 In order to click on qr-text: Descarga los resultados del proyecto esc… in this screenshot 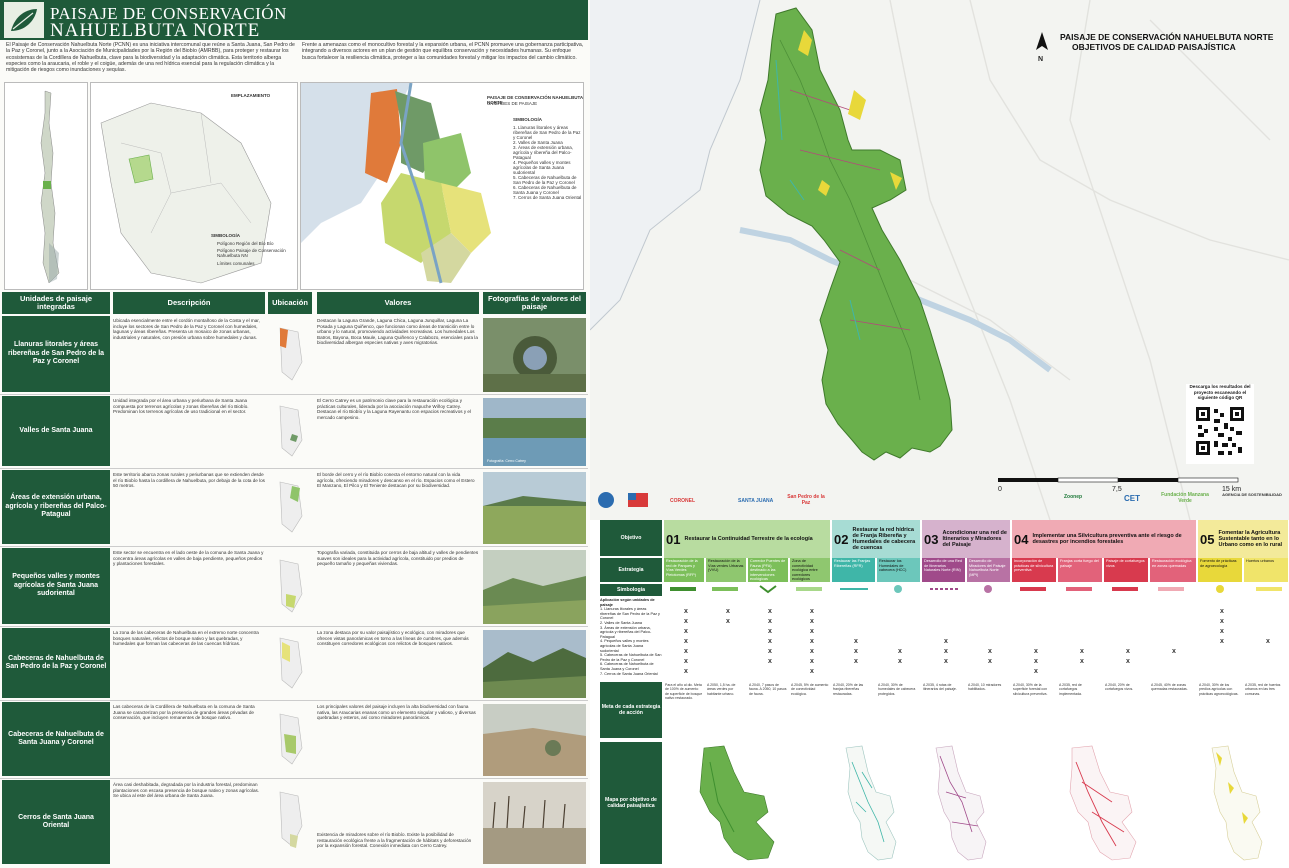, I will do `click(1220, 392)`.